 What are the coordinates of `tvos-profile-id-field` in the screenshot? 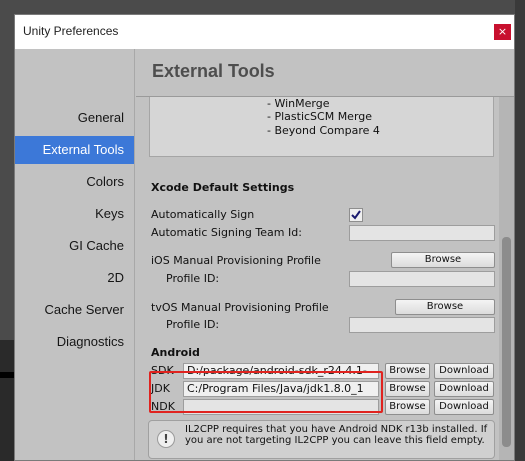 It's located at (422, 325).